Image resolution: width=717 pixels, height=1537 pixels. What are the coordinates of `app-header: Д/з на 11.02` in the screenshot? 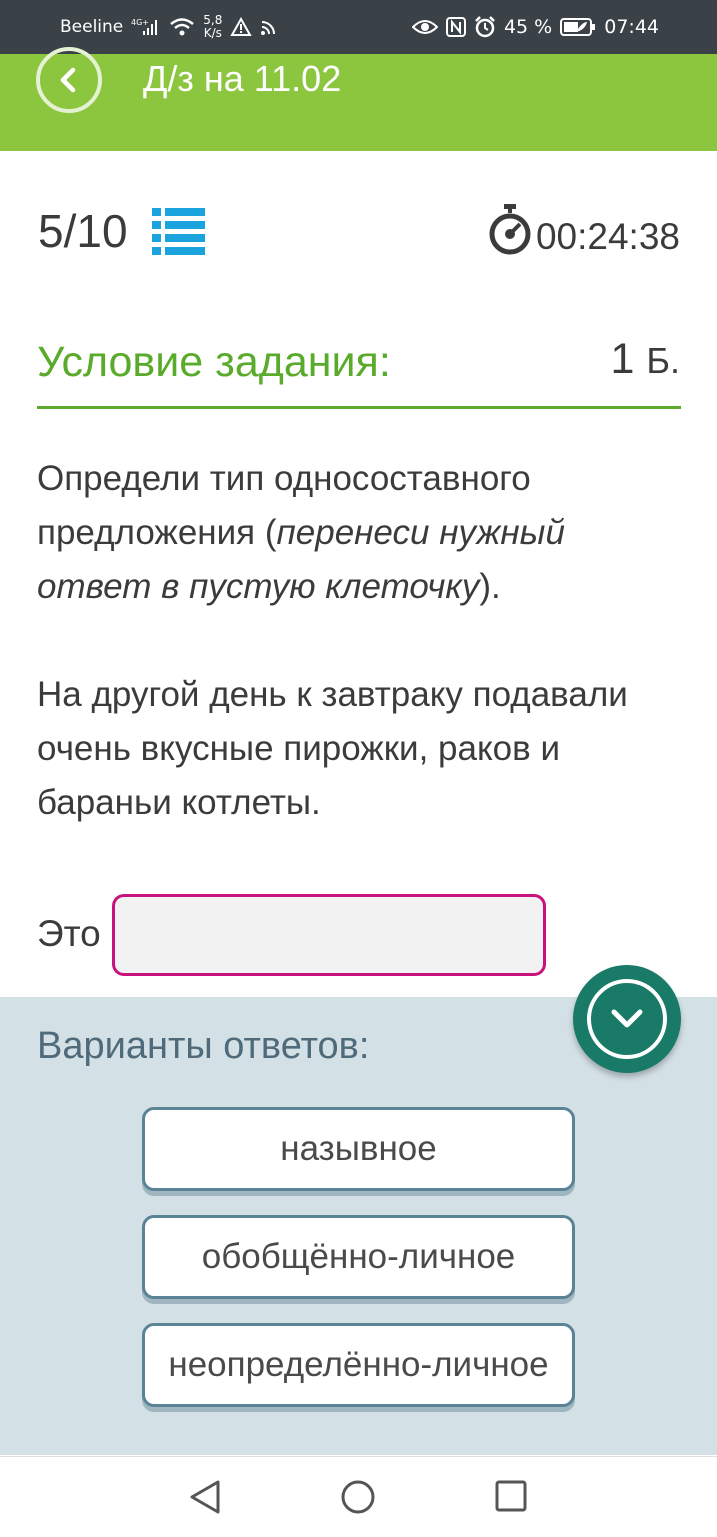 It's located at (358, 99).